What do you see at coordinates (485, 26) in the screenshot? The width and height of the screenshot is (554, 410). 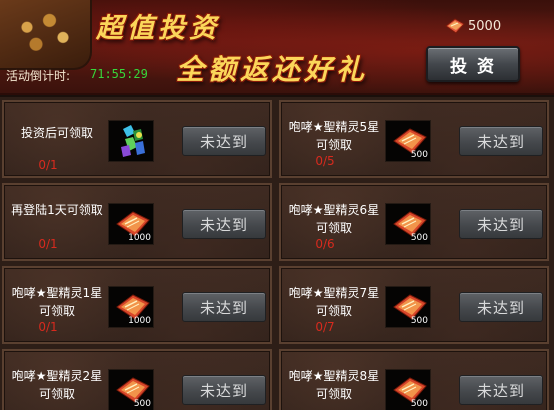 I see `currency-amount: 5000` at bounding box center [485, 26].